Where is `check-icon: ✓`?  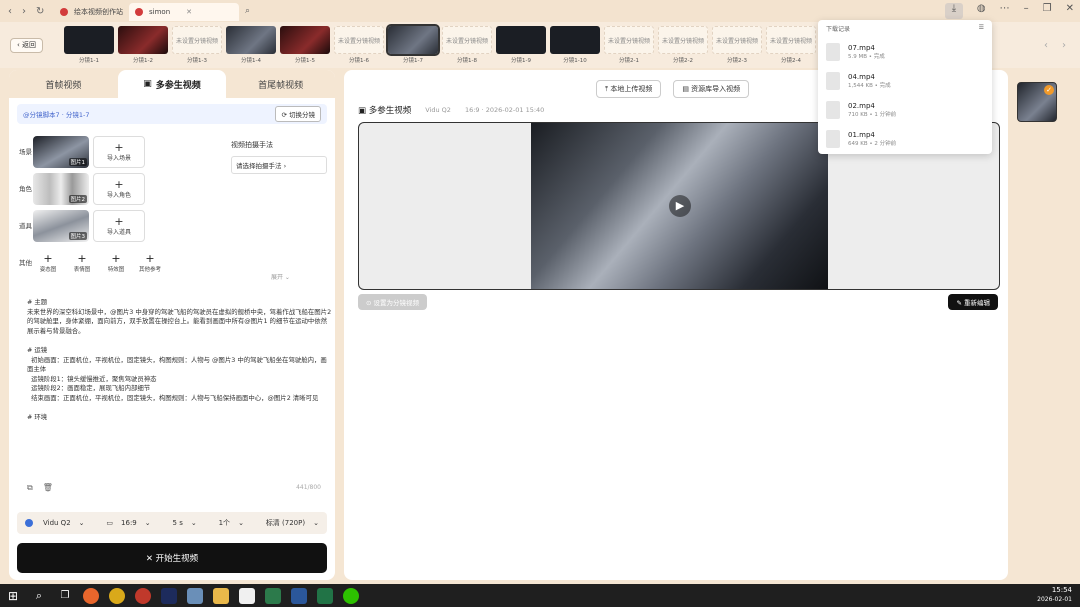
check-icon: ✓ is located at coordinates (1049, 90).